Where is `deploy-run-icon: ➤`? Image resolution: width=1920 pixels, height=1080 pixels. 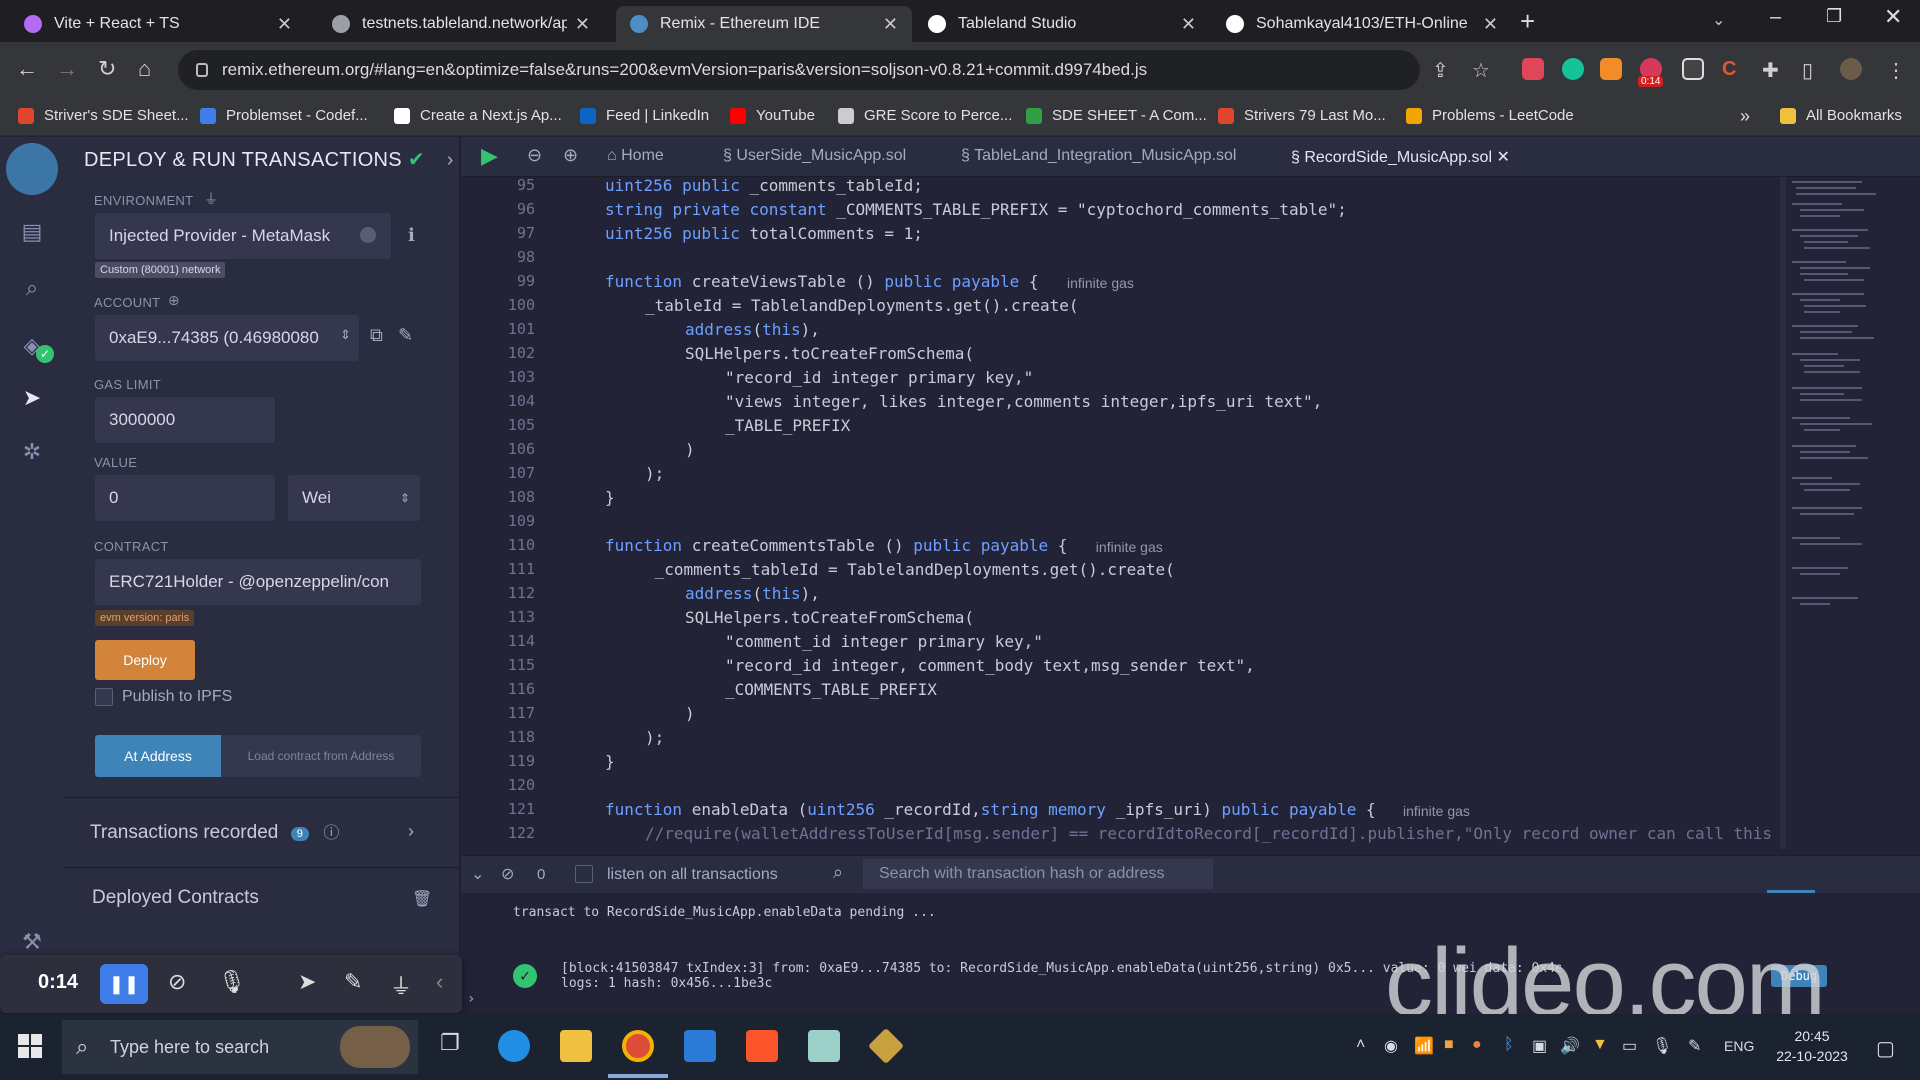
deploy-run-icon: ➤ is located at coordinates (32, 399).